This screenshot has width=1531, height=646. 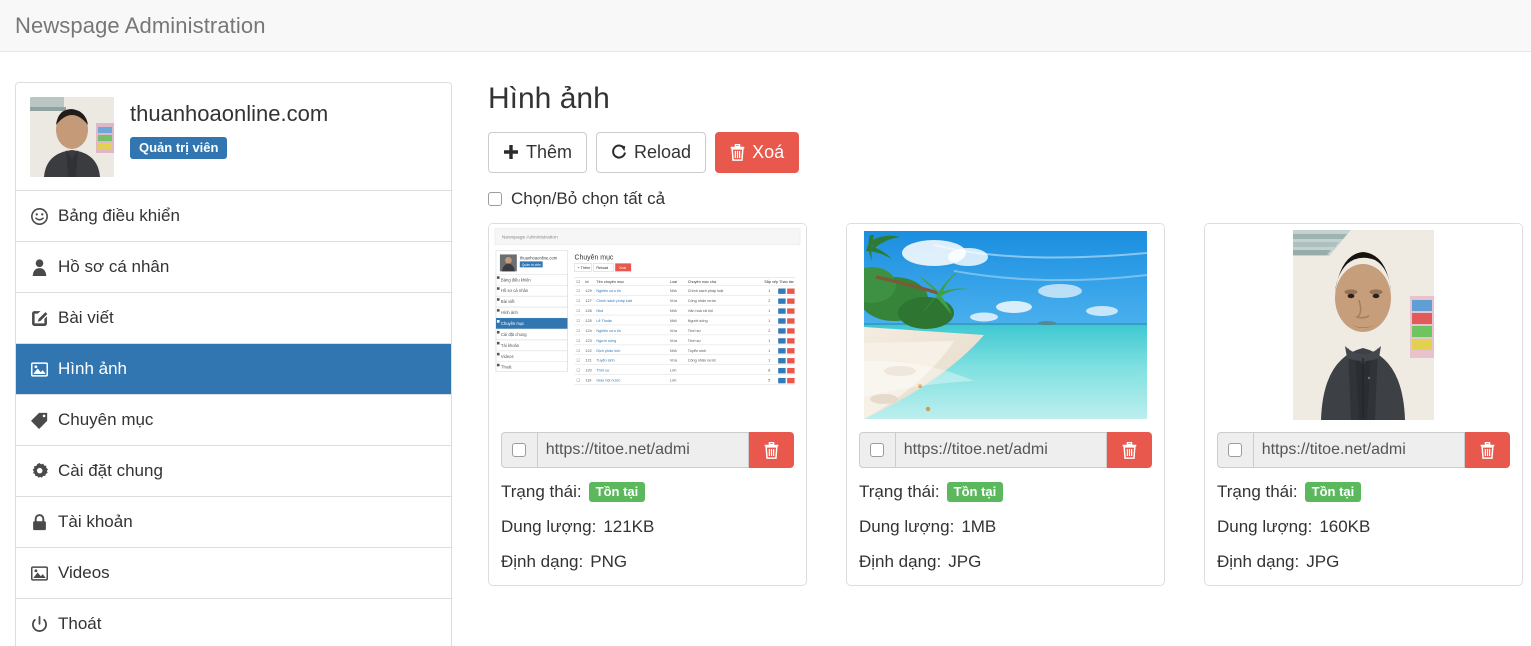 I want to click on status-row: Trạng thái: Tồn tại, so click(x=1005, y=492).